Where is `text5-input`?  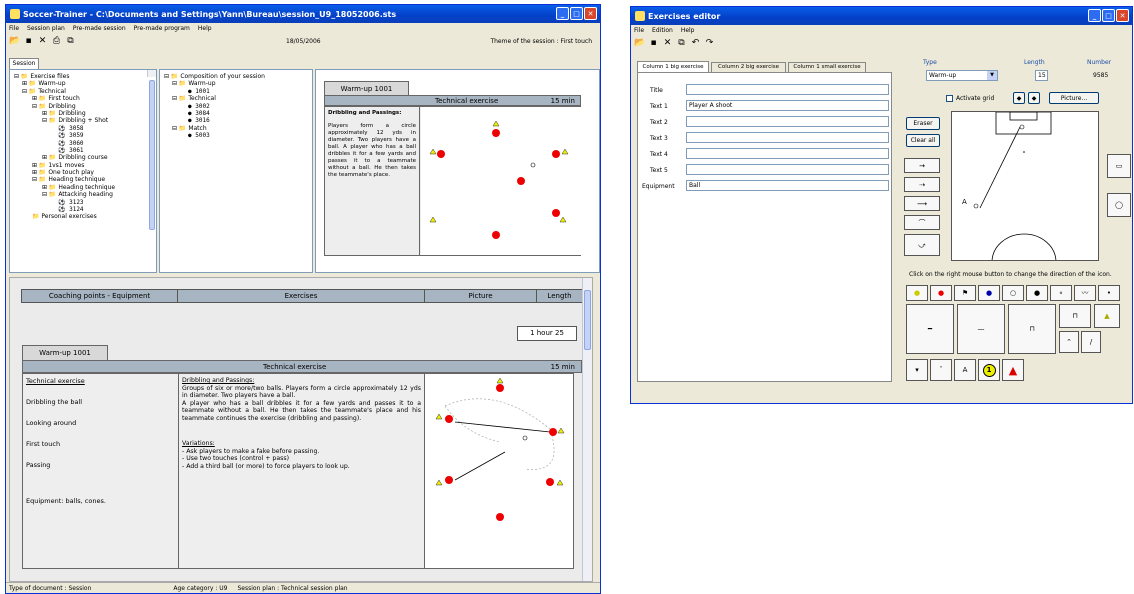 text5-input is located at coordinates (787, 169).